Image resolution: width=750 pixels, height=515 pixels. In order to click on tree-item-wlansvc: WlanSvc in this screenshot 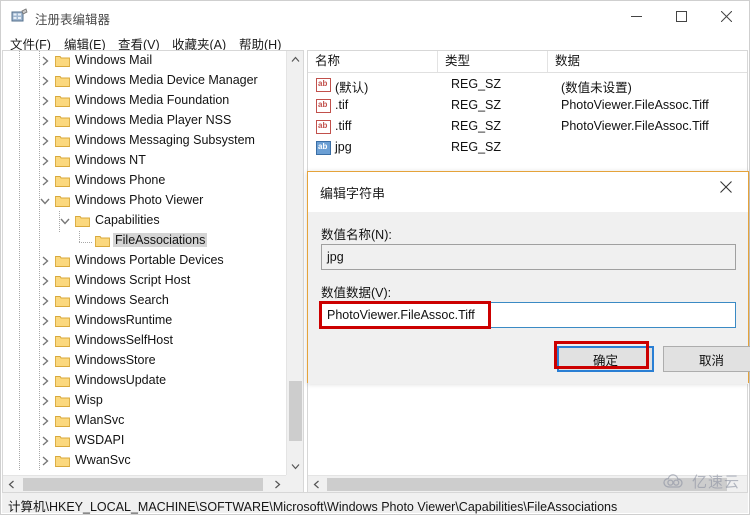, I will do `click(144, 421)`.